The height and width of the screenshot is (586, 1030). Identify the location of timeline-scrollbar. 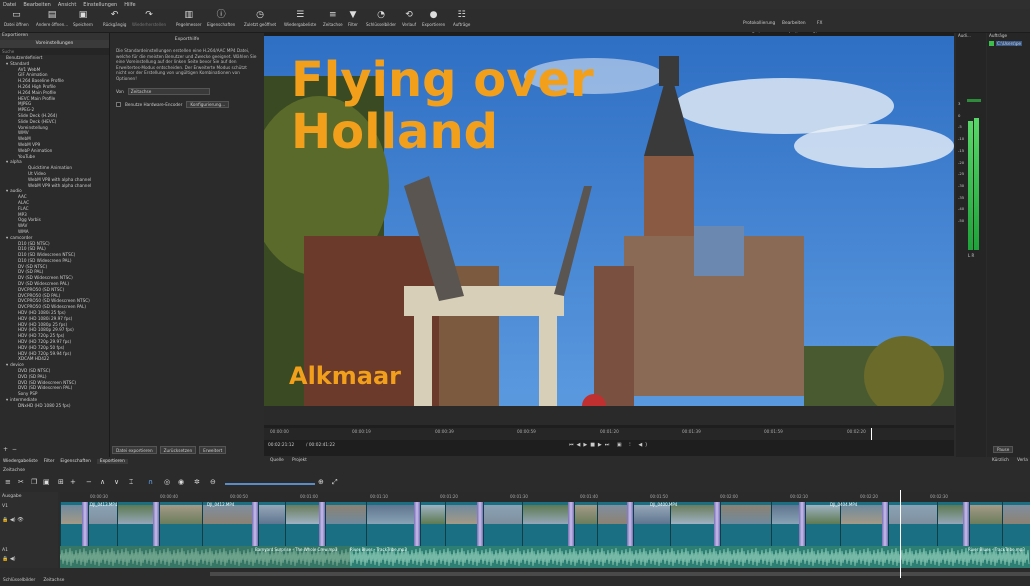
(620, 574).